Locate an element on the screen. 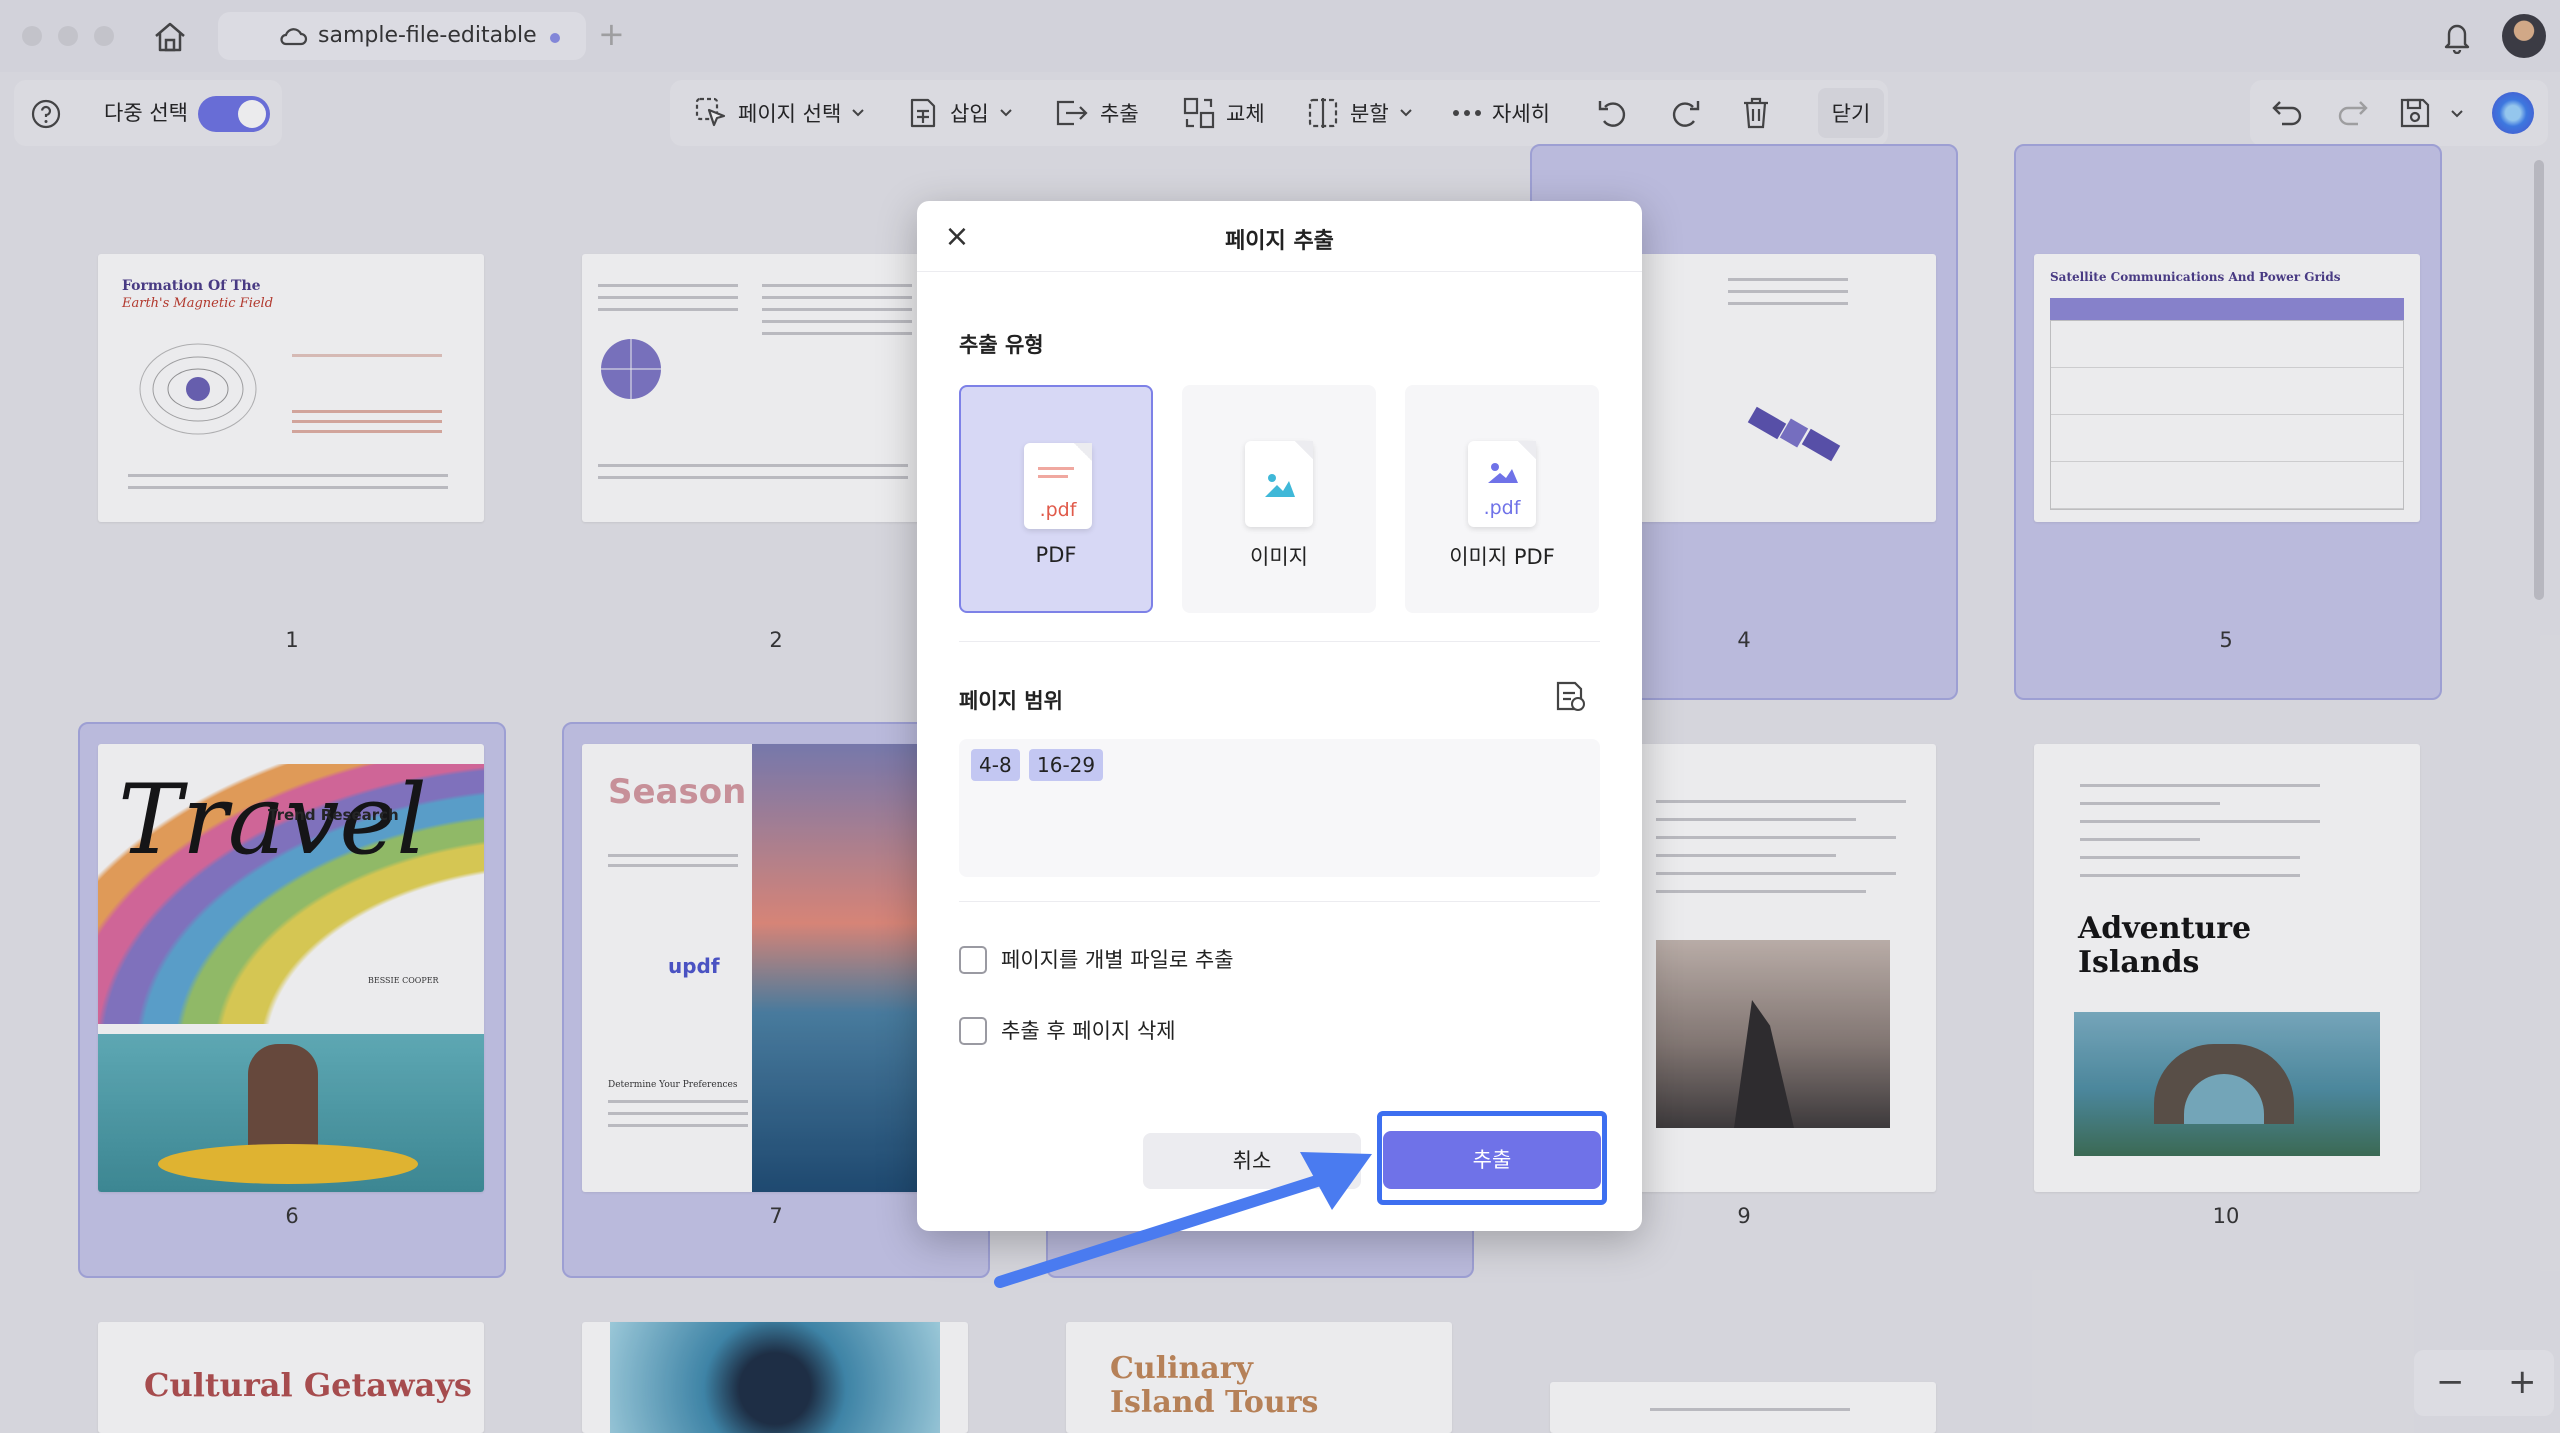  extract-button: 추출 is located at coordinates (1492, 1160).